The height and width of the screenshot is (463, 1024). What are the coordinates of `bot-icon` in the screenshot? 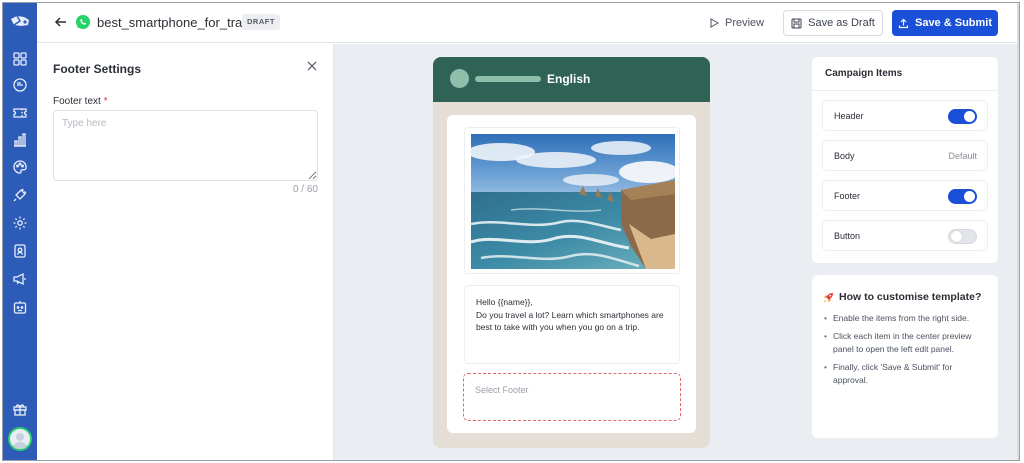 It's located at (20, 307).